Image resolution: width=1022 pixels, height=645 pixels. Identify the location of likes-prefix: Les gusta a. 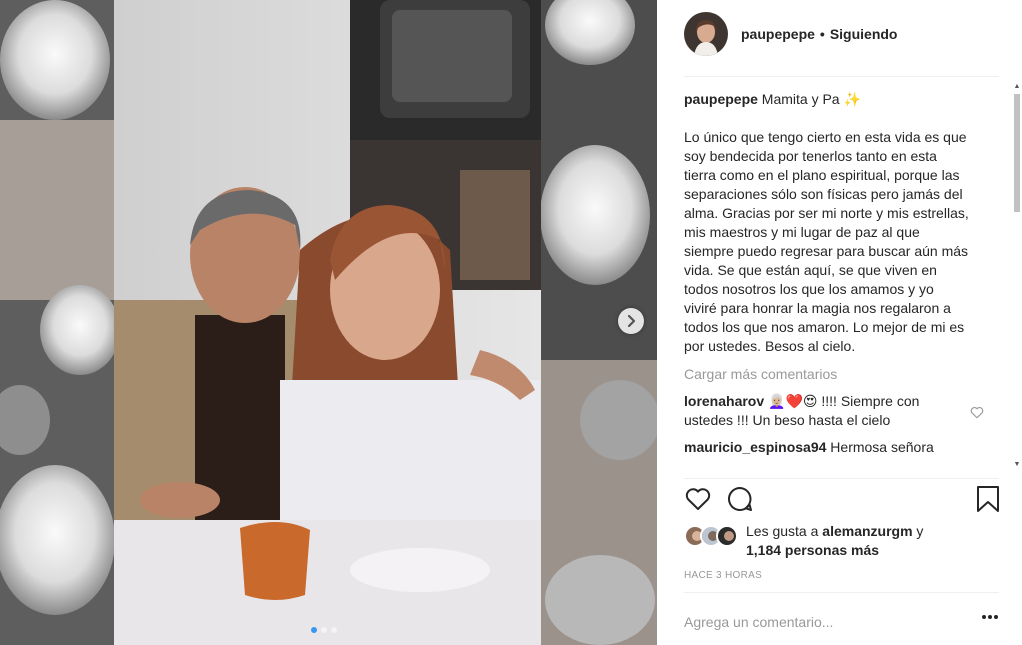
(782, 531).